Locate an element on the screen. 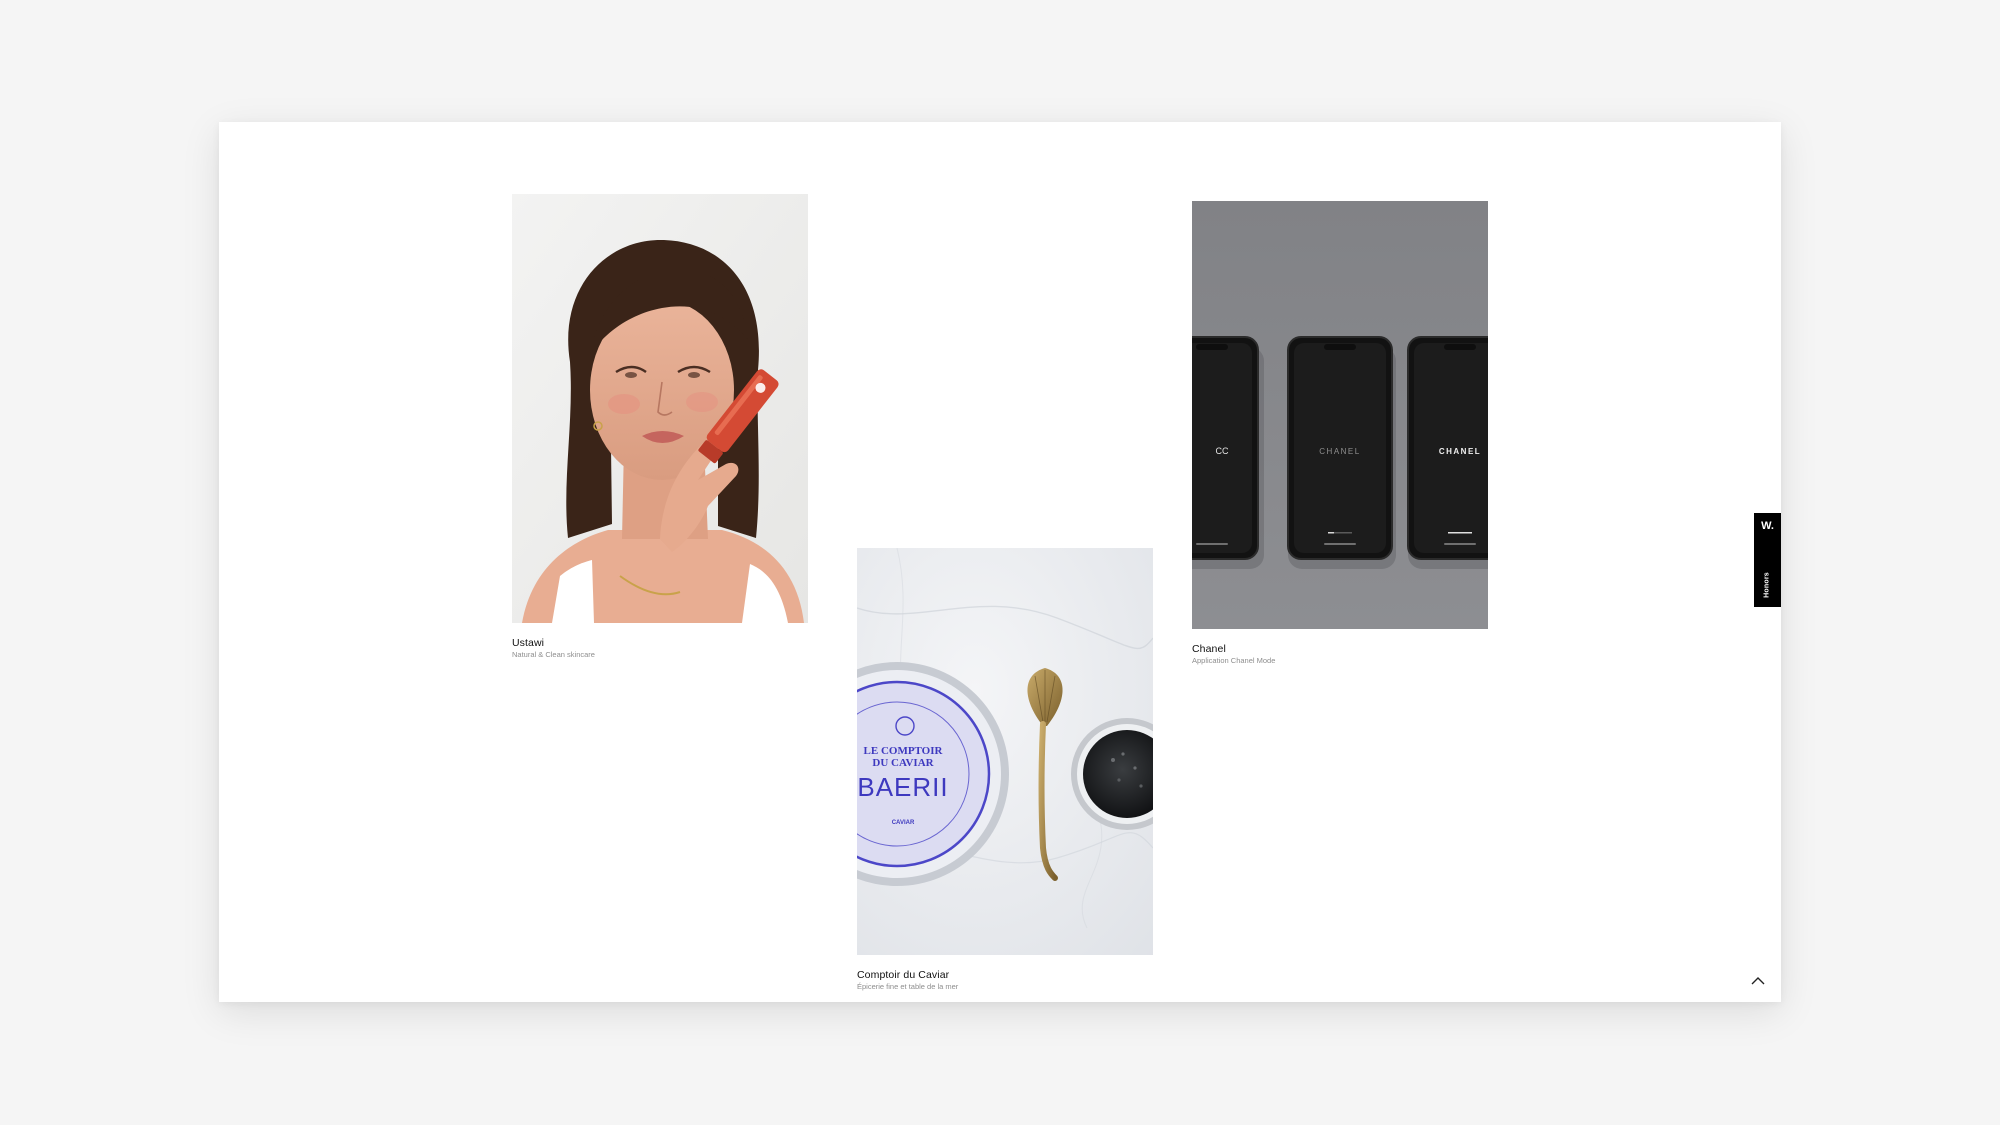 The height and width of the screenshot is (1125, 2000). caviar-thumbnail: LE COMPTOIR DU CAVIAR BAERII CAVIAR is located at coordinates (1005, 751).